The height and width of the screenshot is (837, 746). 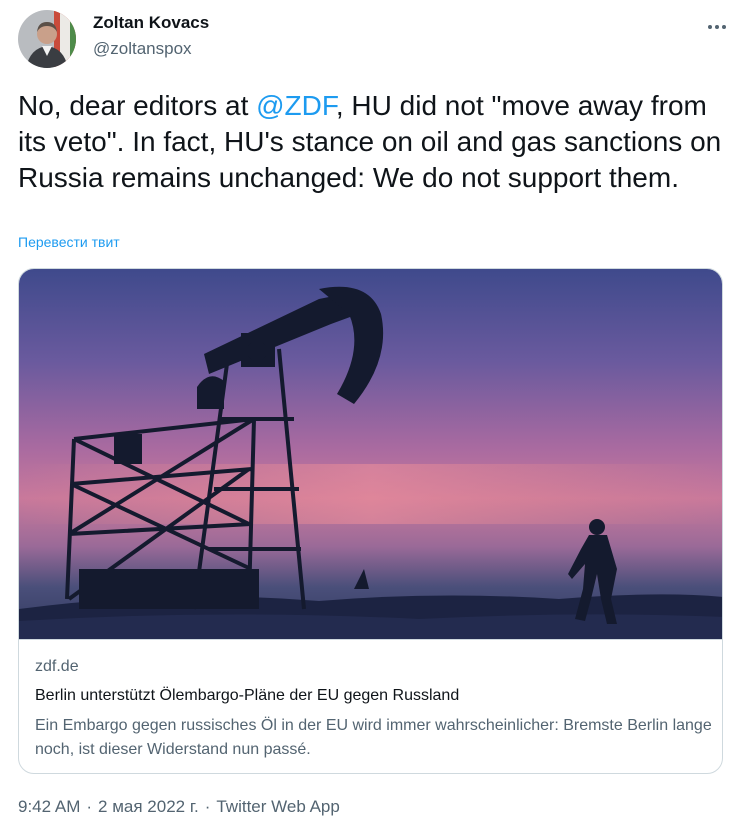 I want to click on avatar-photo, so click(x=47, y=39).